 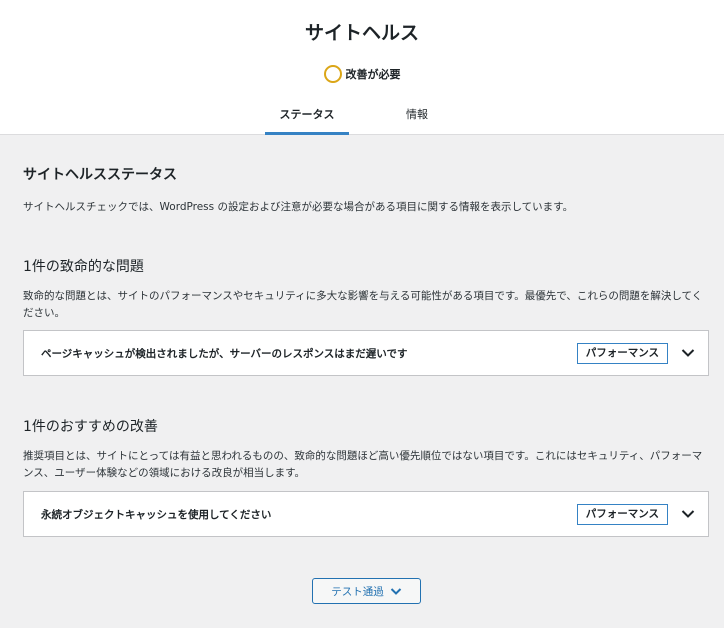 What do you see at coordinates (307, 117) in the screenshot?
I see `tab-status: ステータス` at bounding box center [307, 117].